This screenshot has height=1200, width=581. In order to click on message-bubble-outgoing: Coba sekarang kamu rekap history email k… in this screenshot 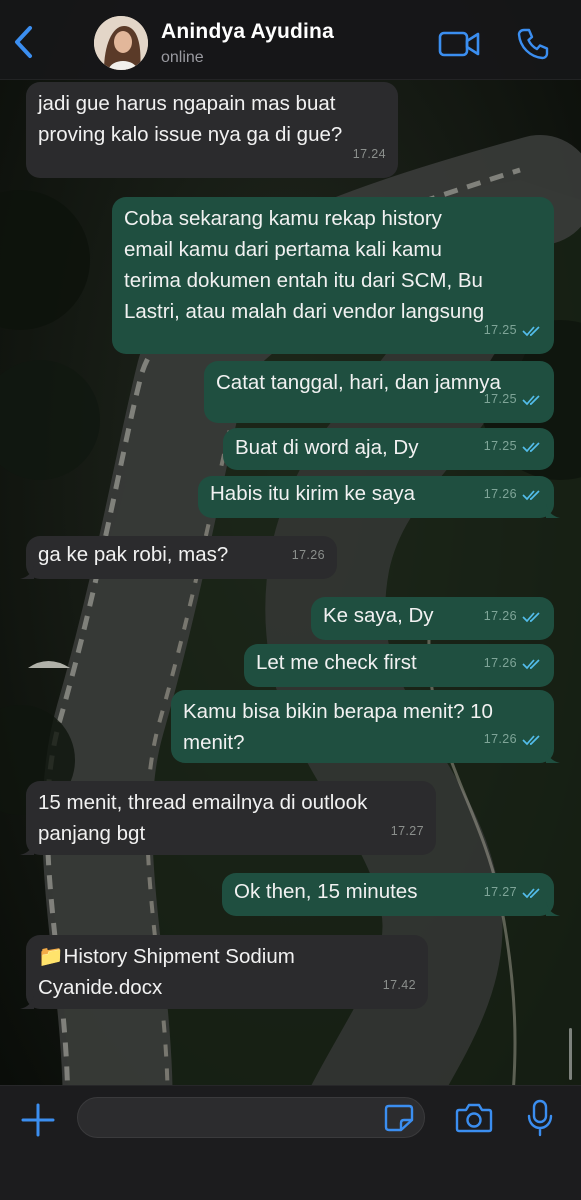, I will do `click(333, 275)`.